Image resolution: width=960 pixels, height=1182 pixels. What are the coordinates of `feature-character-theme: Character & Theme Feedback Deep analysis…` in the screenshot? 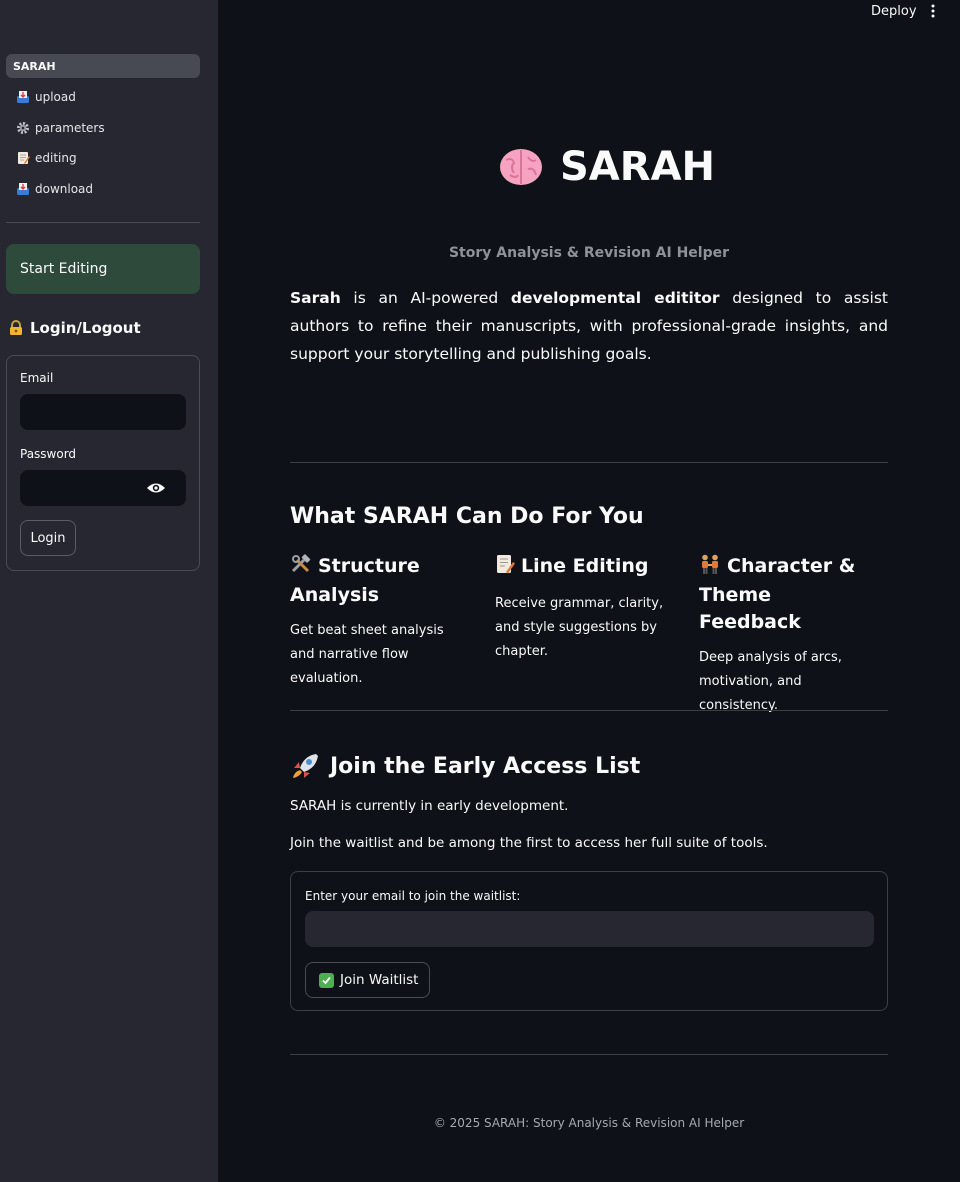 It's located at (789, 635).